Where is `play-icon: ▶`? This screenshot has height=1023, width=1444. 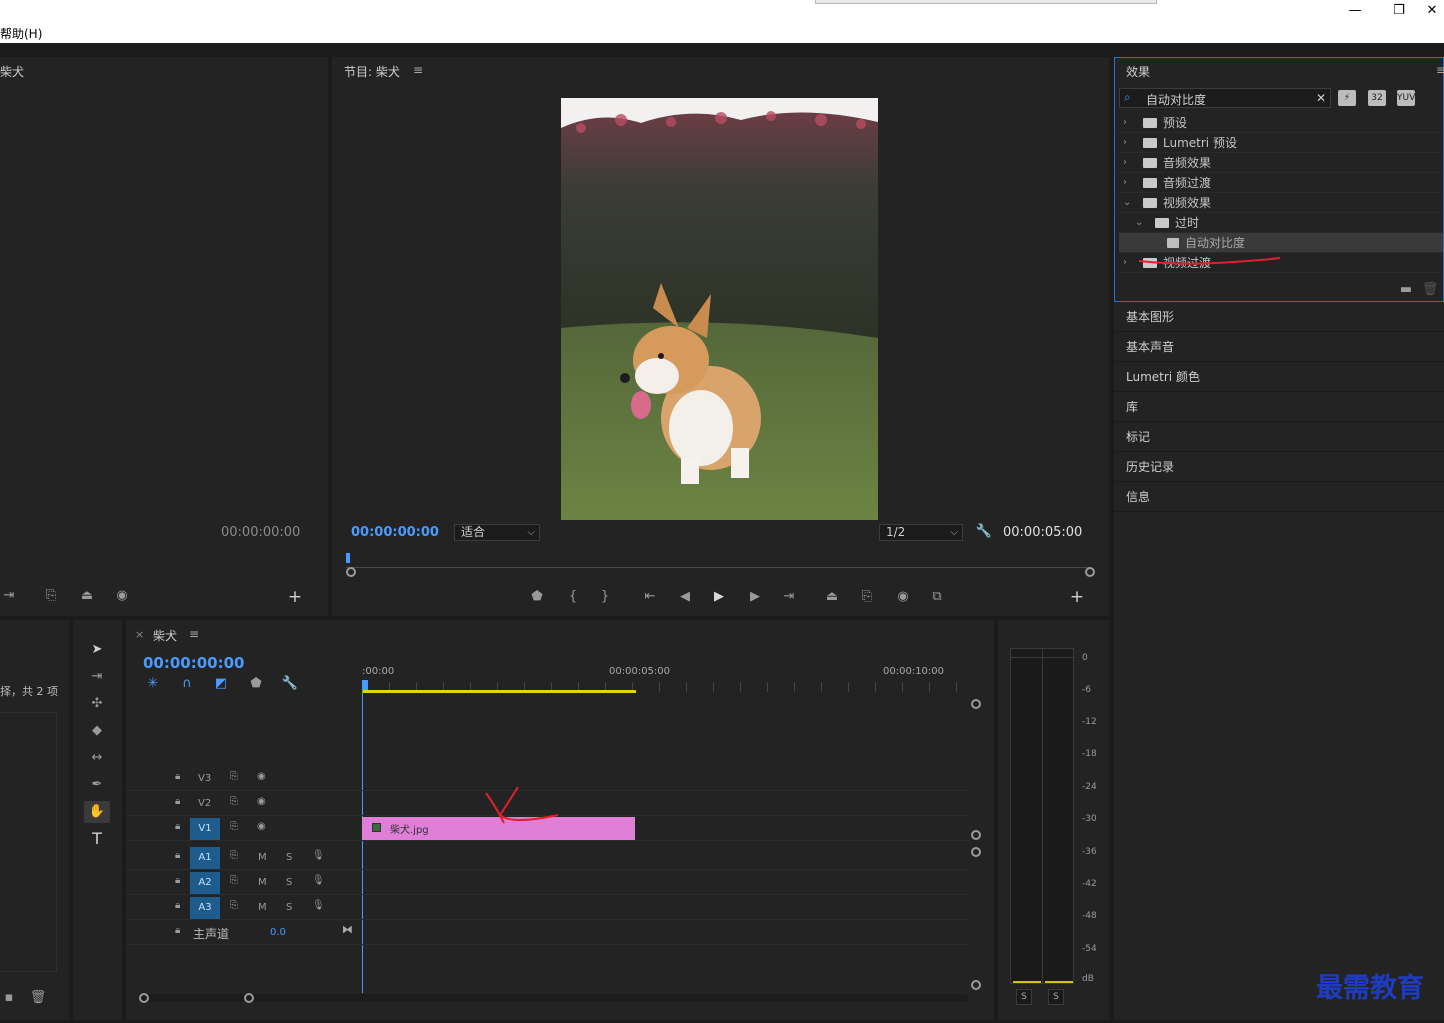
play-icon: ▶ is located at coordinates (719, 597).